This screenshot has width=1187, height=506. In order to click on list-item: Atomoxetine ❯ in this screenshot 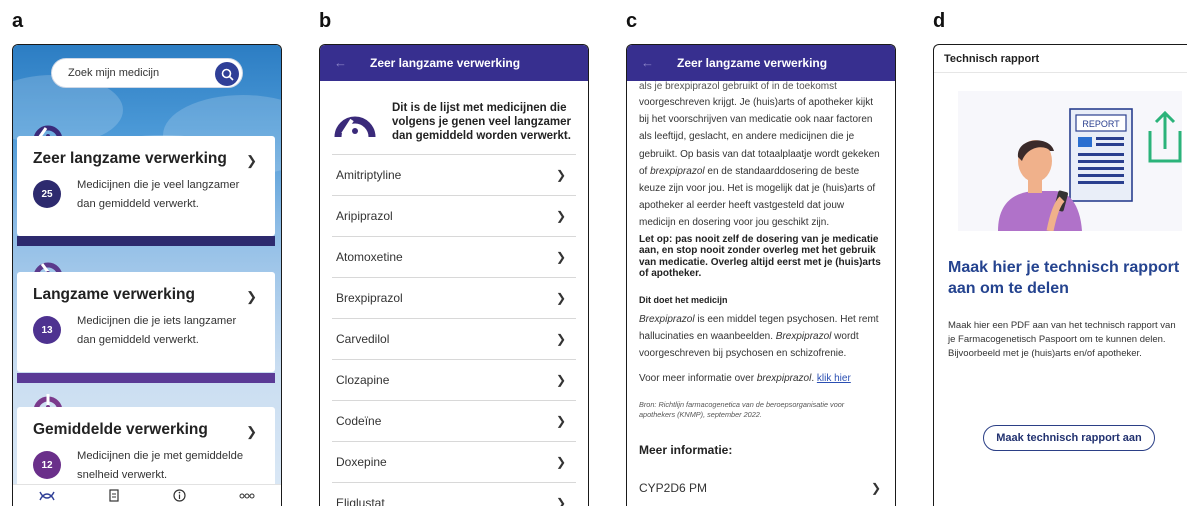, I will do `click(454, 256)`.